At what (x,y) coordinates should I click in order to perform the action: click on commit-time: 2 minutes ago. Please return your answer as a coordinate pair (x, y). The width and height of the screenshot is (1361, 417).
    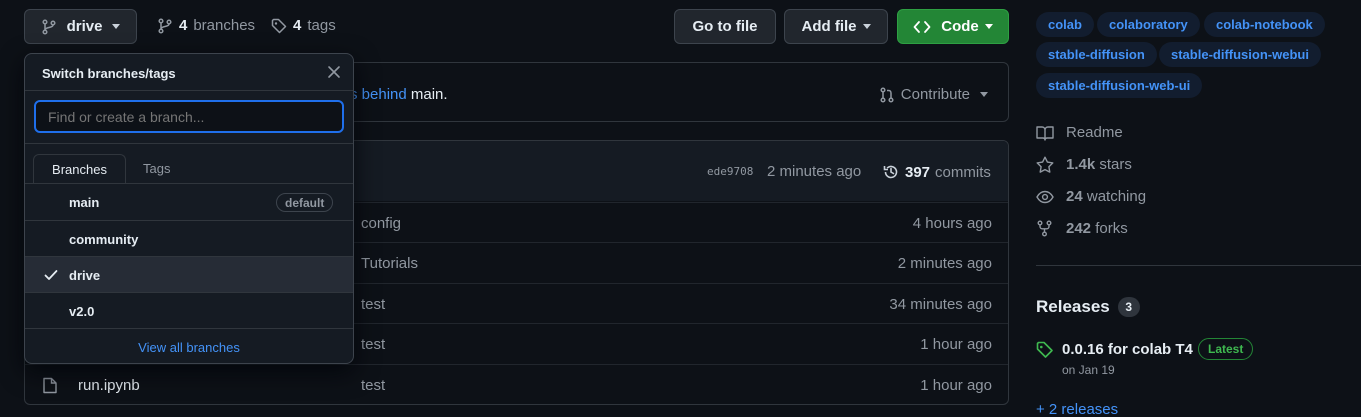
    Looking at the image, I should click on (814, 171).